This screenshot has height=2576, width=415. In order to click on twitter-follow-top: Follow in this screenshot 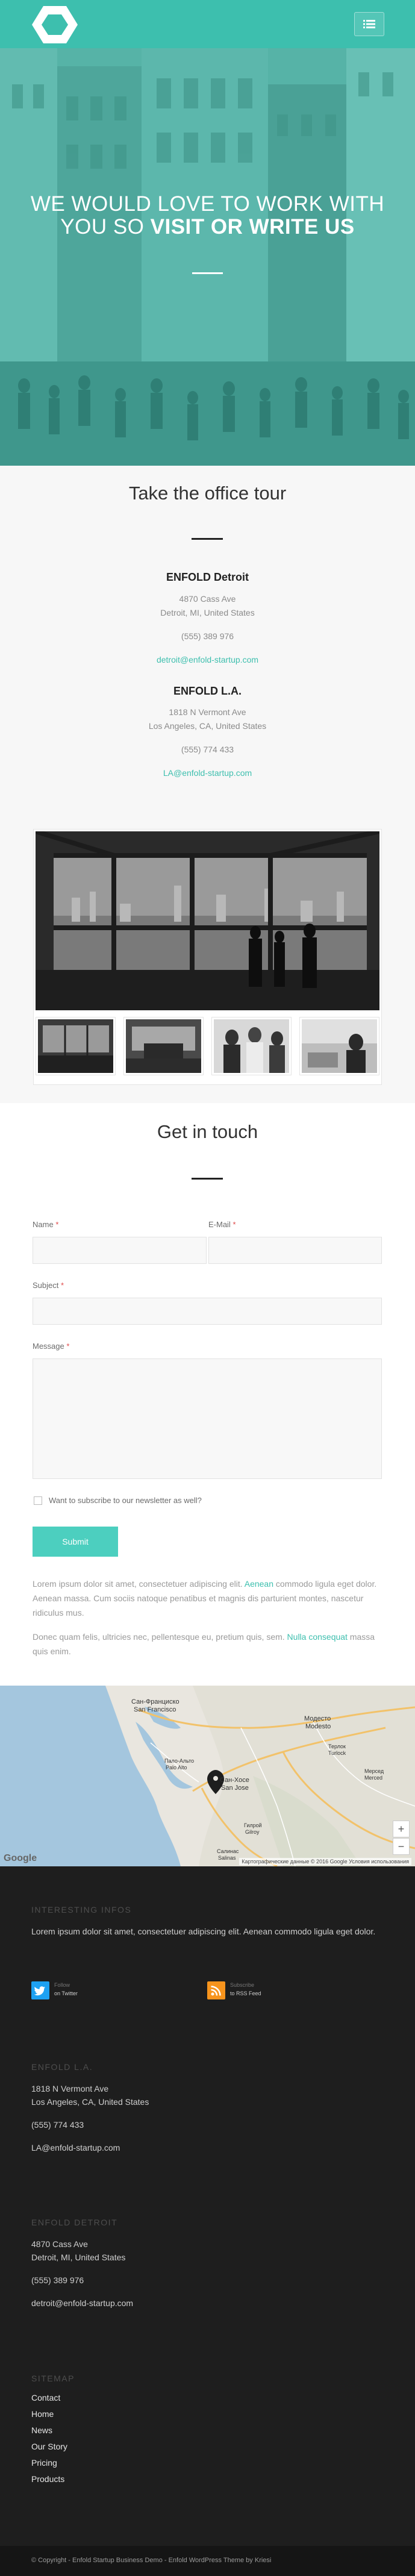, I will do `click(62, 1985)`.